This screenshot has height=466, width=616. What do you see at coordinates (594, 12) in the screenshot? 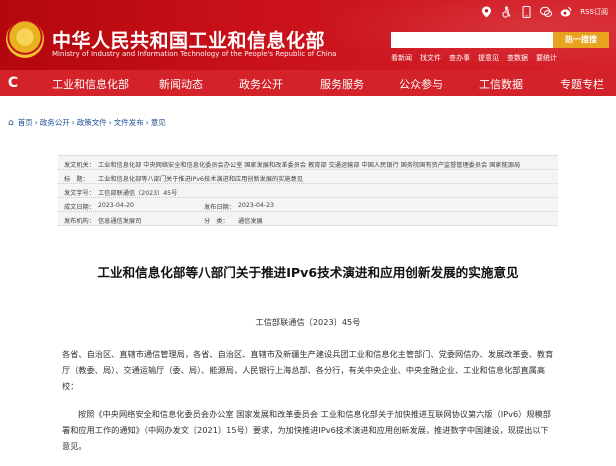
I see `rss-subscribe-link: RSS订阅` at bounding box center [594, 12].